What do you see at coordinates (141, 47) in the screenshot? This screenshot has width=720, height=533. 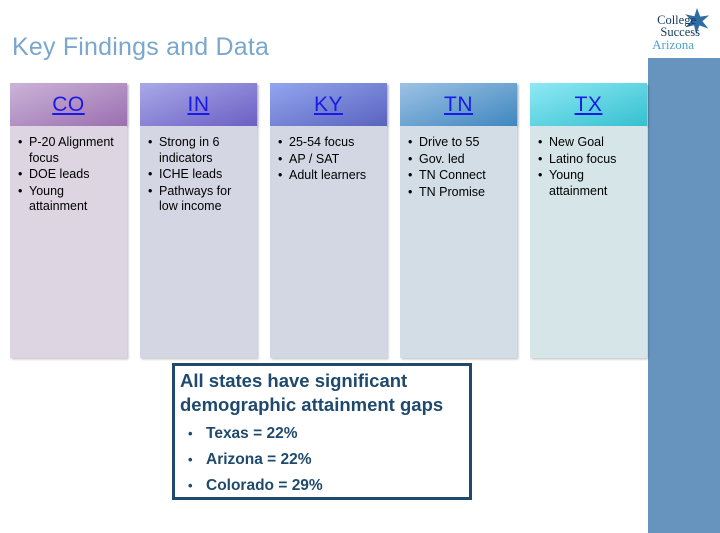 I see `page-title: Key Findings and Data` at bounding box center [141, 47].